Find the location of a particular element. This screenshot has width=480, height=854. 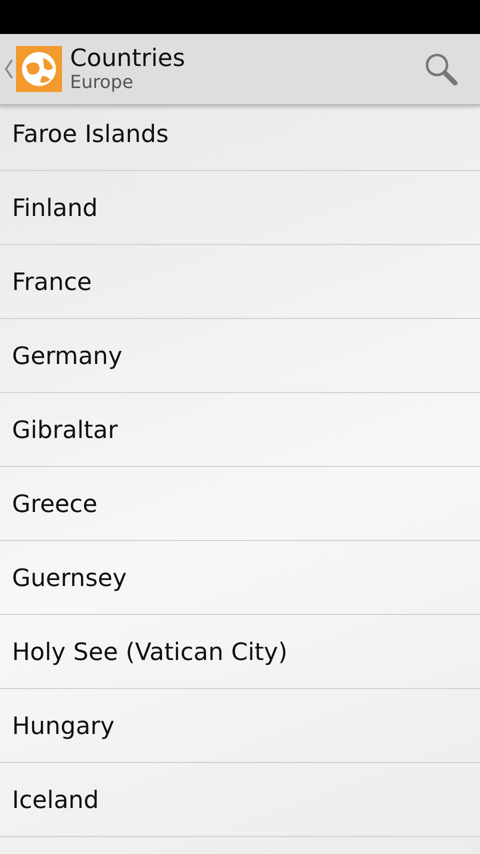

country-list-item: France is located at coordinates (52, 282).